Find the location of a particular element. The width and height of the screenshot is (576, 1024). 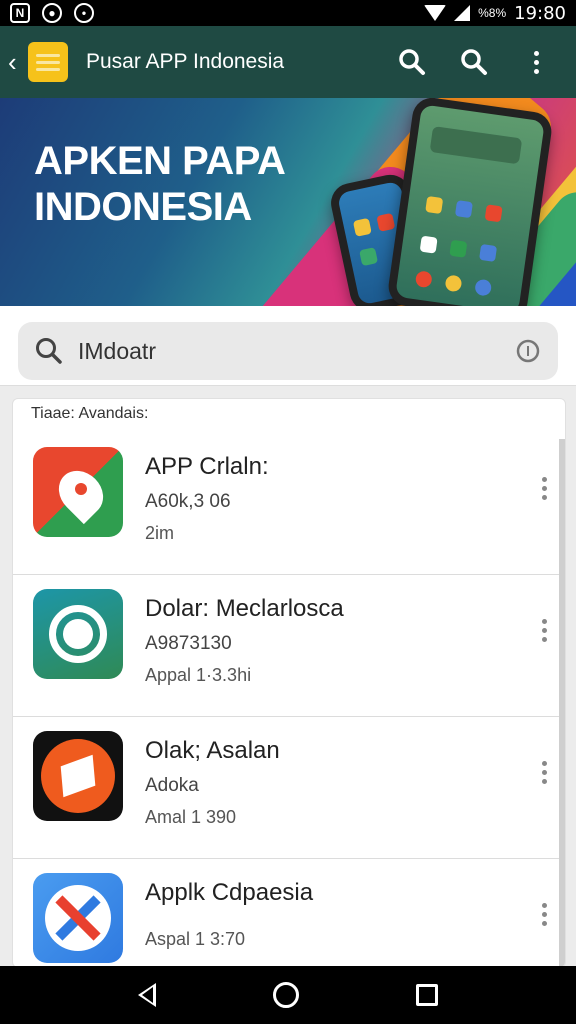

app-subtitle: A9873130 is located at coordinates (188, 643).